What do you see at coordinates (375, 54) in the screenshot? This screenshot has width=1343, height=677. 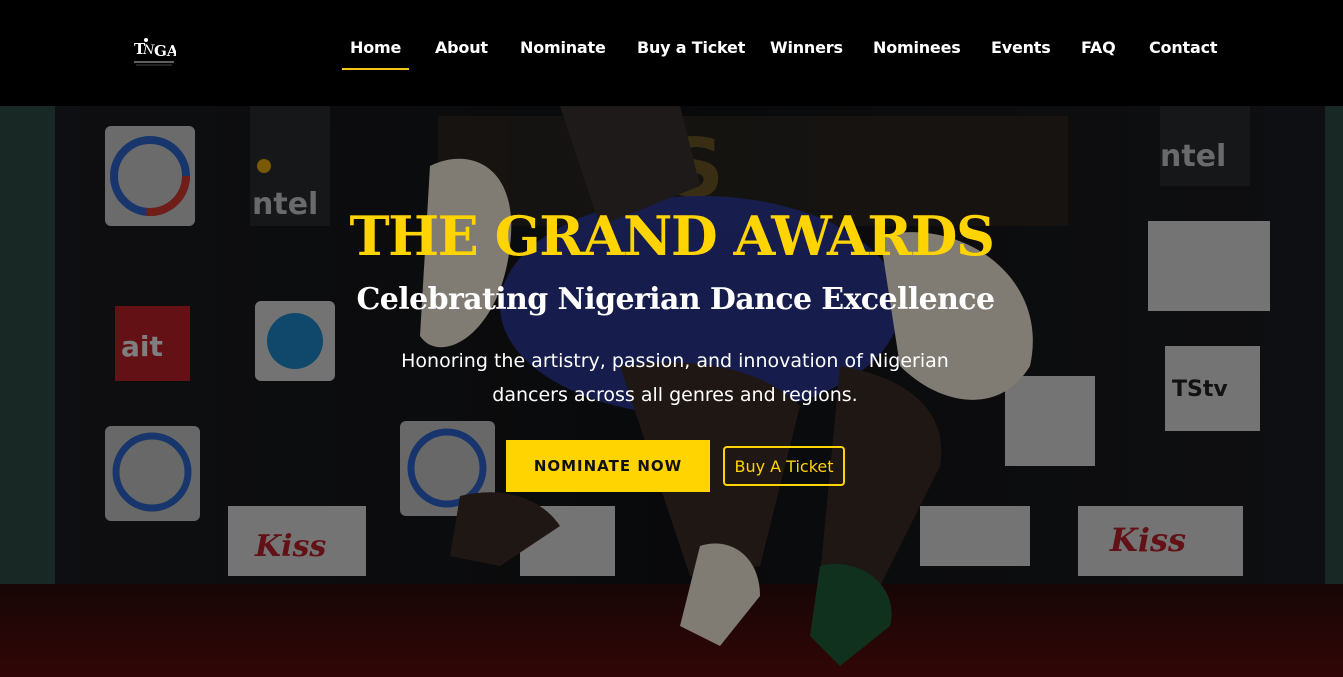 I see `nav-item-home: Home` at bounding box center [375, 54].